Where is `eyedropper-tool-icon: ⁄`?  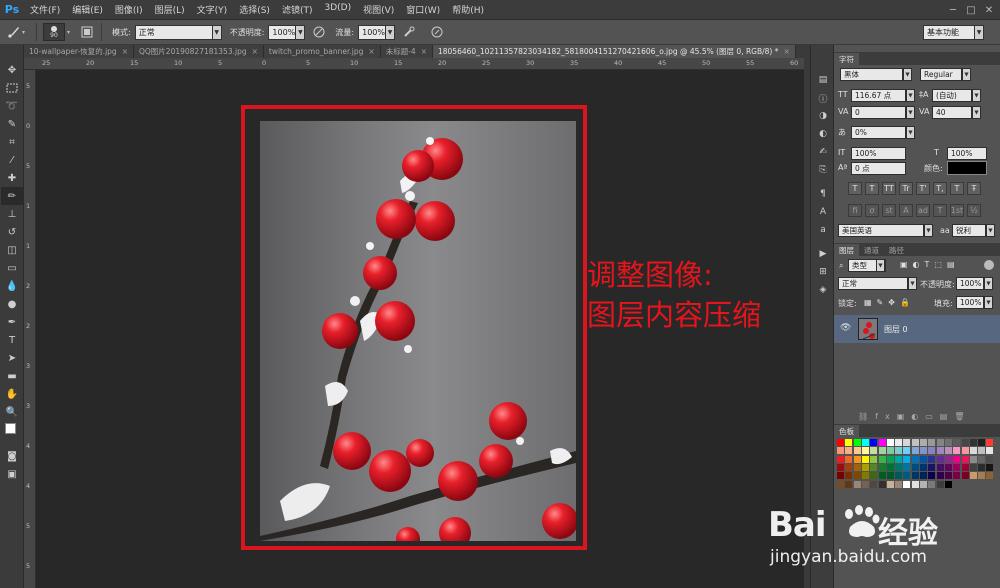 eyedropper-tool-icon: ⁄ is located at coordinates (12, 160).